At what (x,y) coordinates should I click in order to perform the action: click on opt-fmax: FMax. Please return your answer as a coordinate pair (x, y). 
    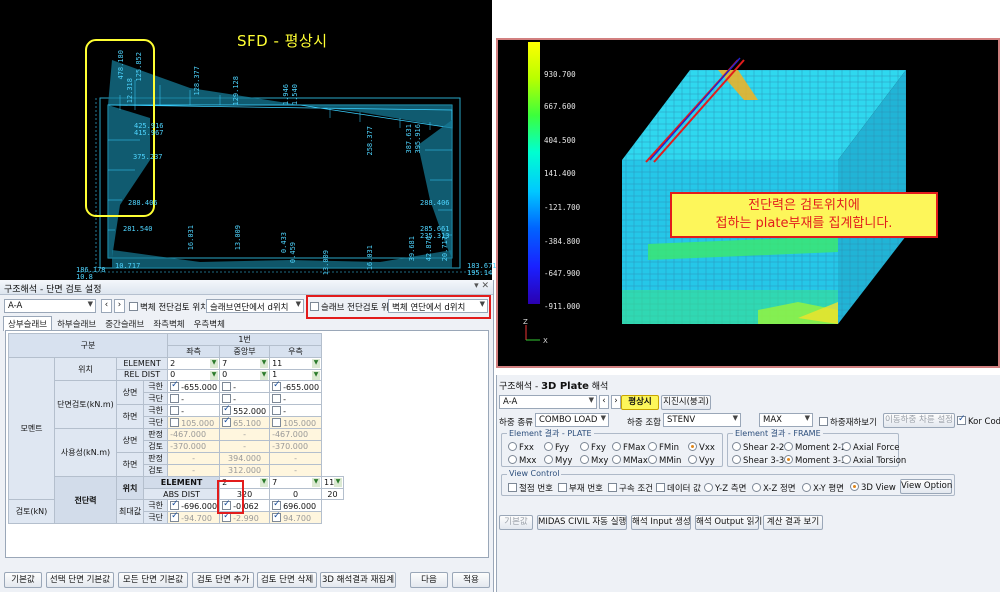
    Looking at the image, I should click on (628, 447).